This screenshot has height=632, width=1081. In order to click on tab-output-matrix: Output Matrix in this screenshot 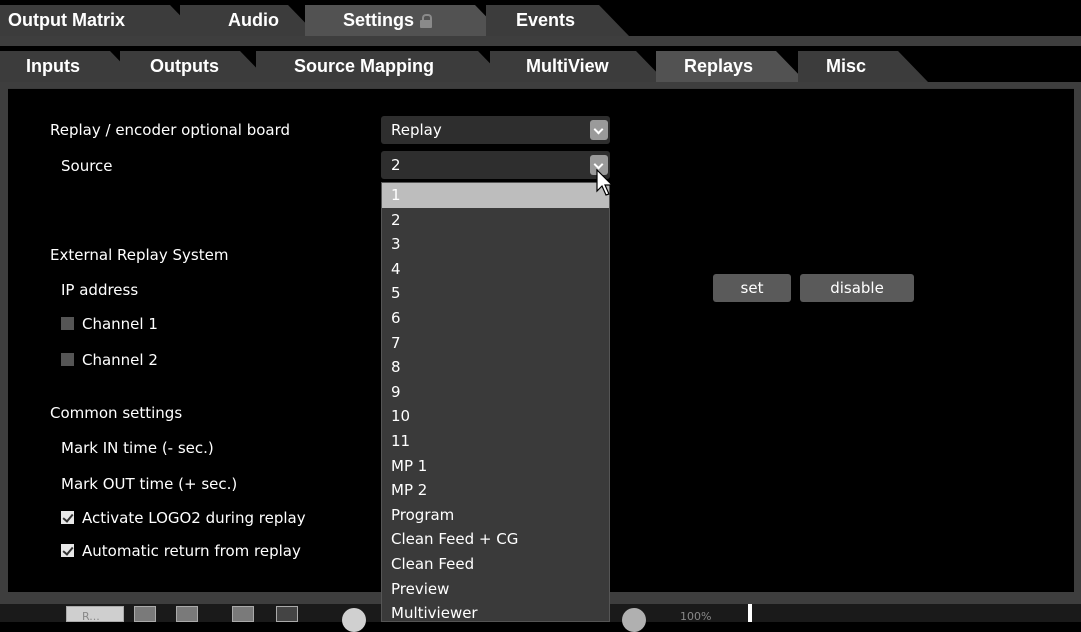, I will do `click(100, 20)`.